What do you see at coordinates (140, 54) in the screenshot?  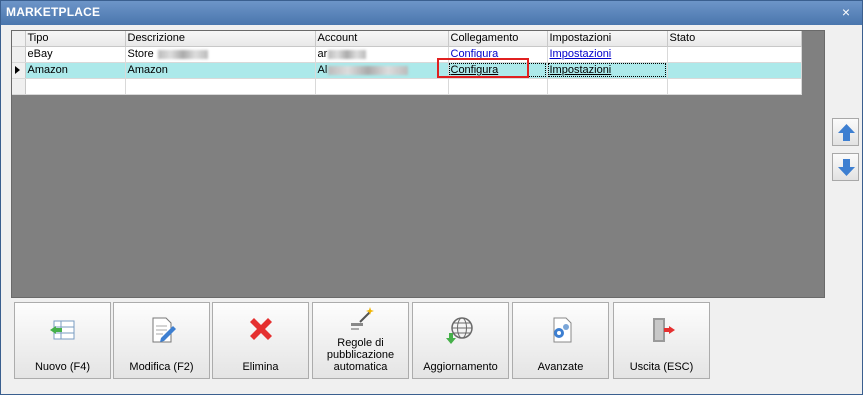 I see `cell-descrizione-text: Store` at bounding box center [140, 54].